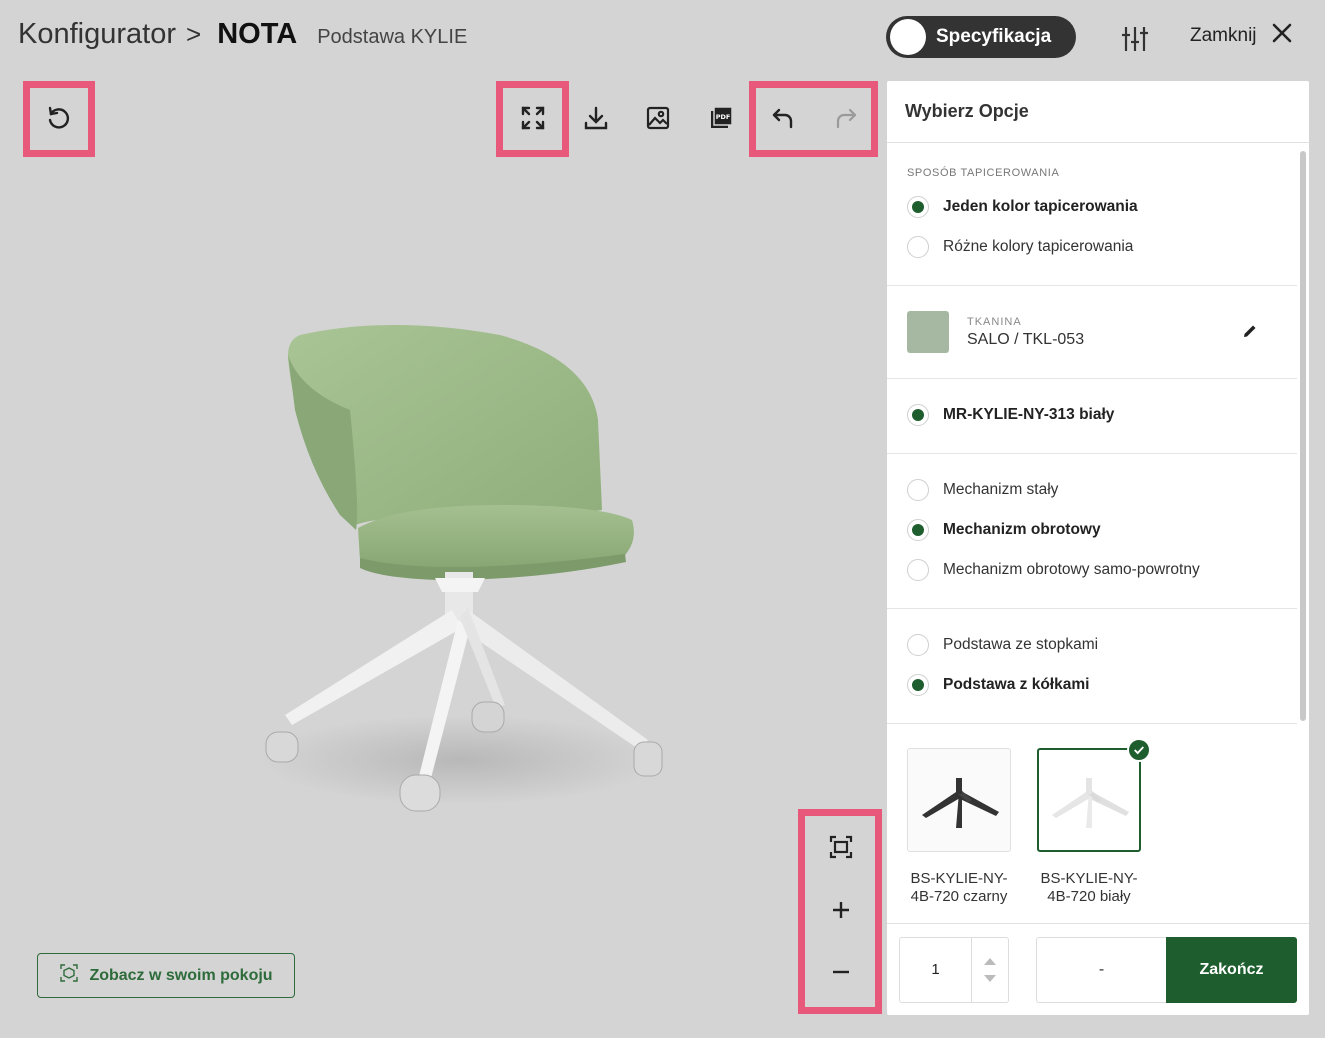  I want to click on download-icon, so click(596, 120).